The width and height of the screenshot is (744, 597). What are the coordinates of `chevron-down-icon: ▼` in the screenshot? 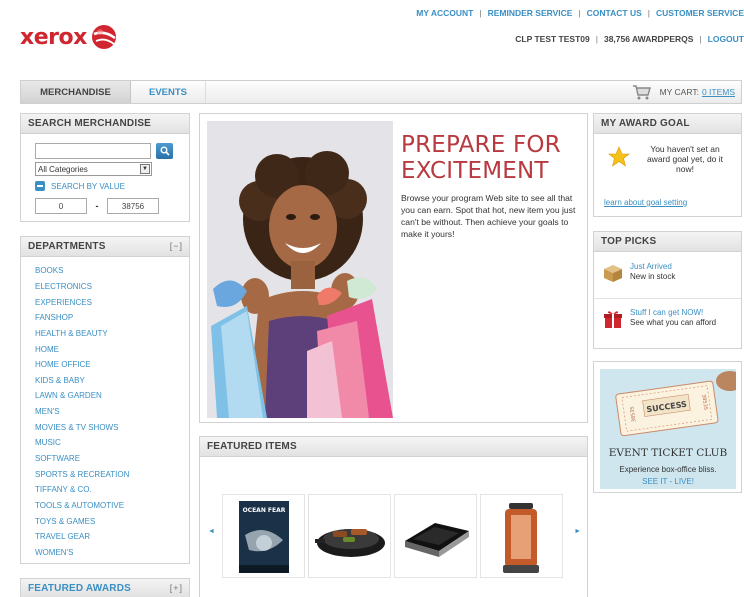 It's located at (145, 169).